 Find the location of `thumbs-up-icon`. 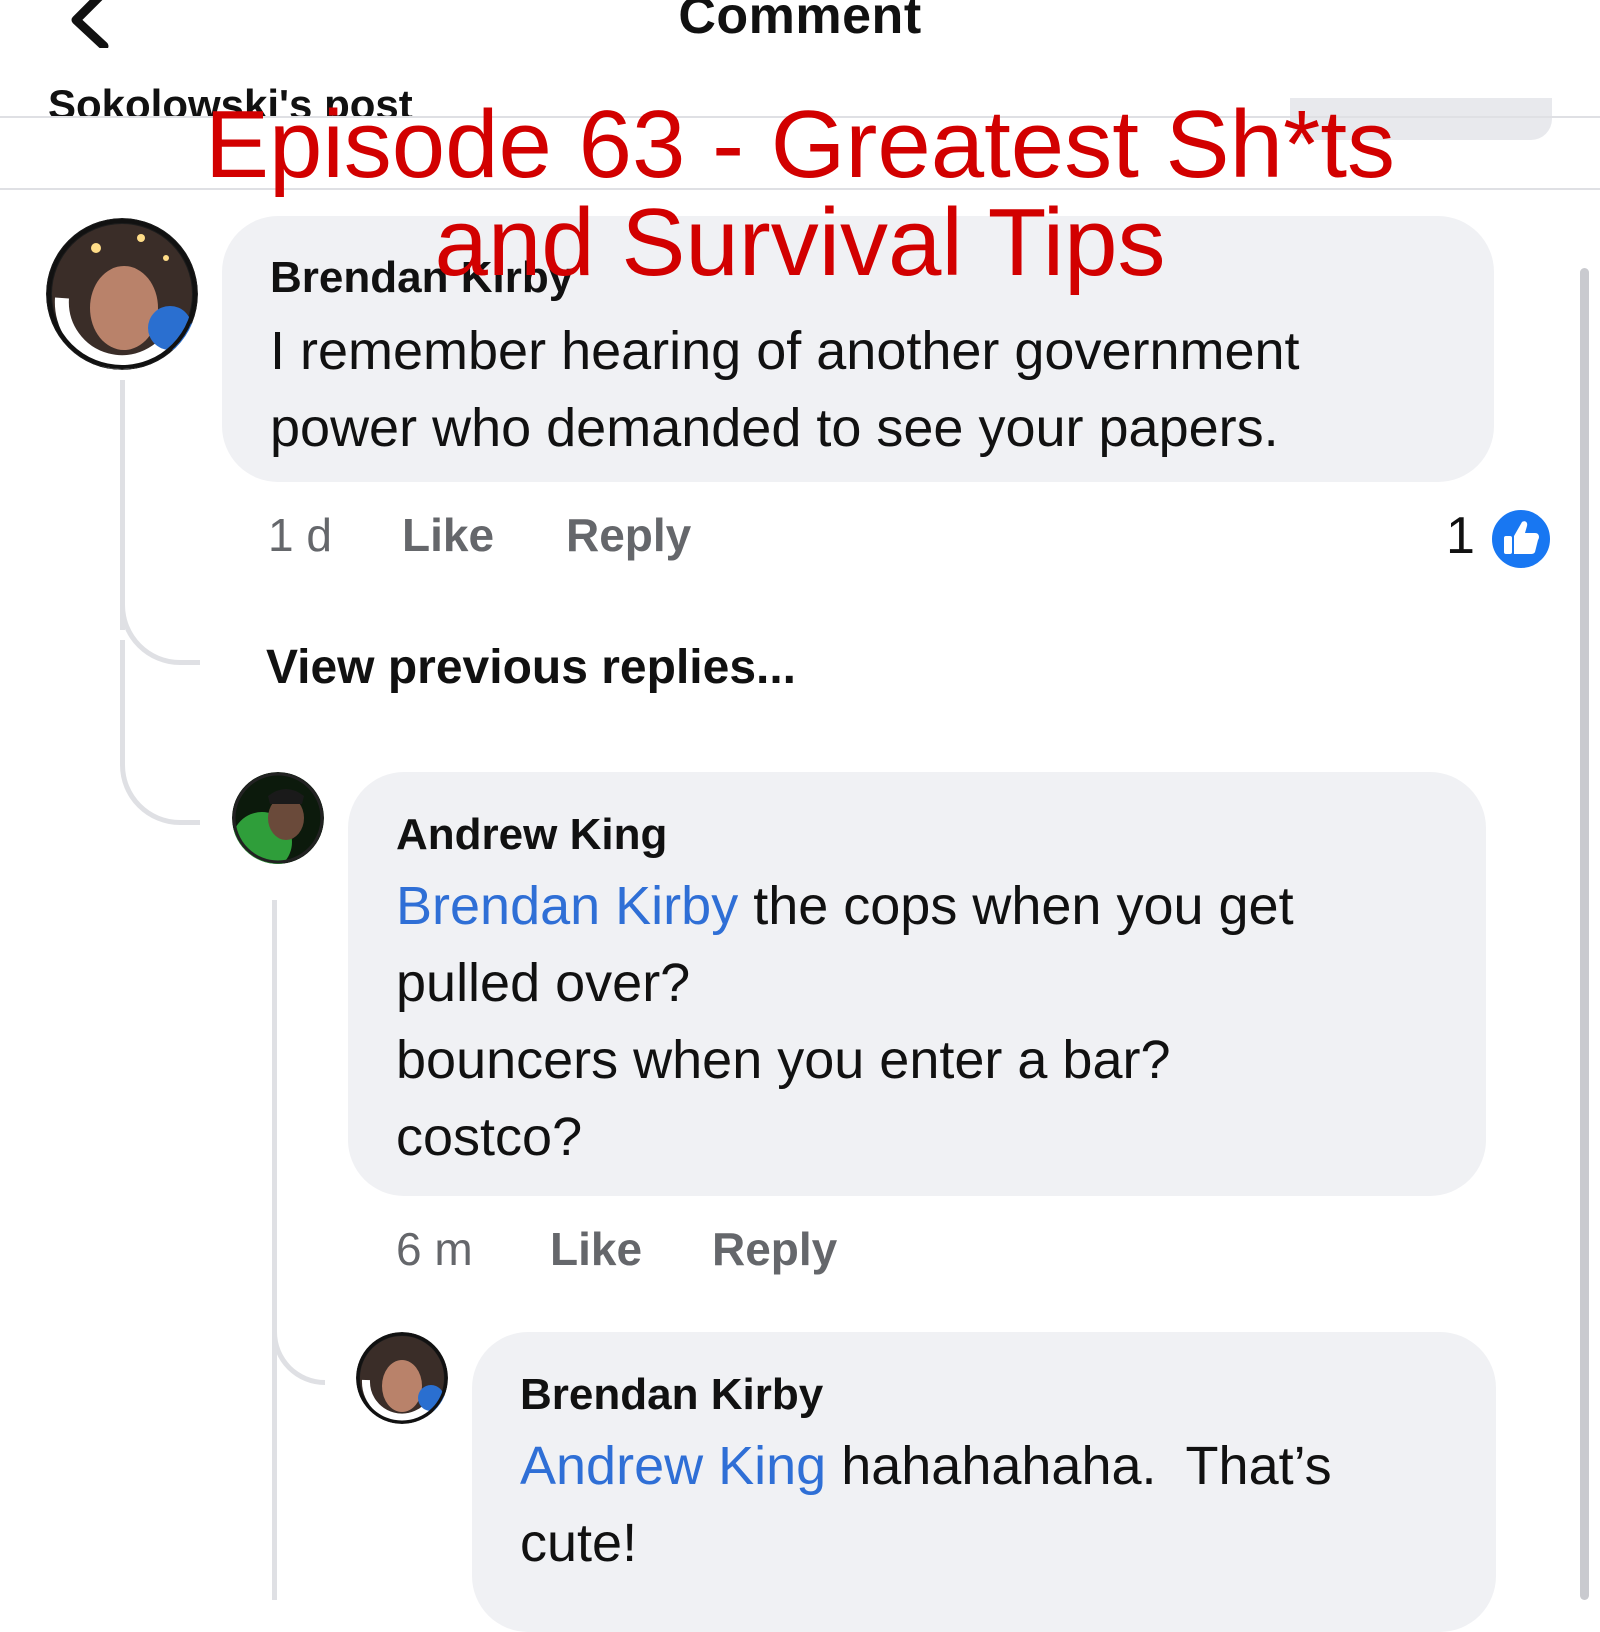

thumbs-up-icon is located at coordinates (1521, 539).